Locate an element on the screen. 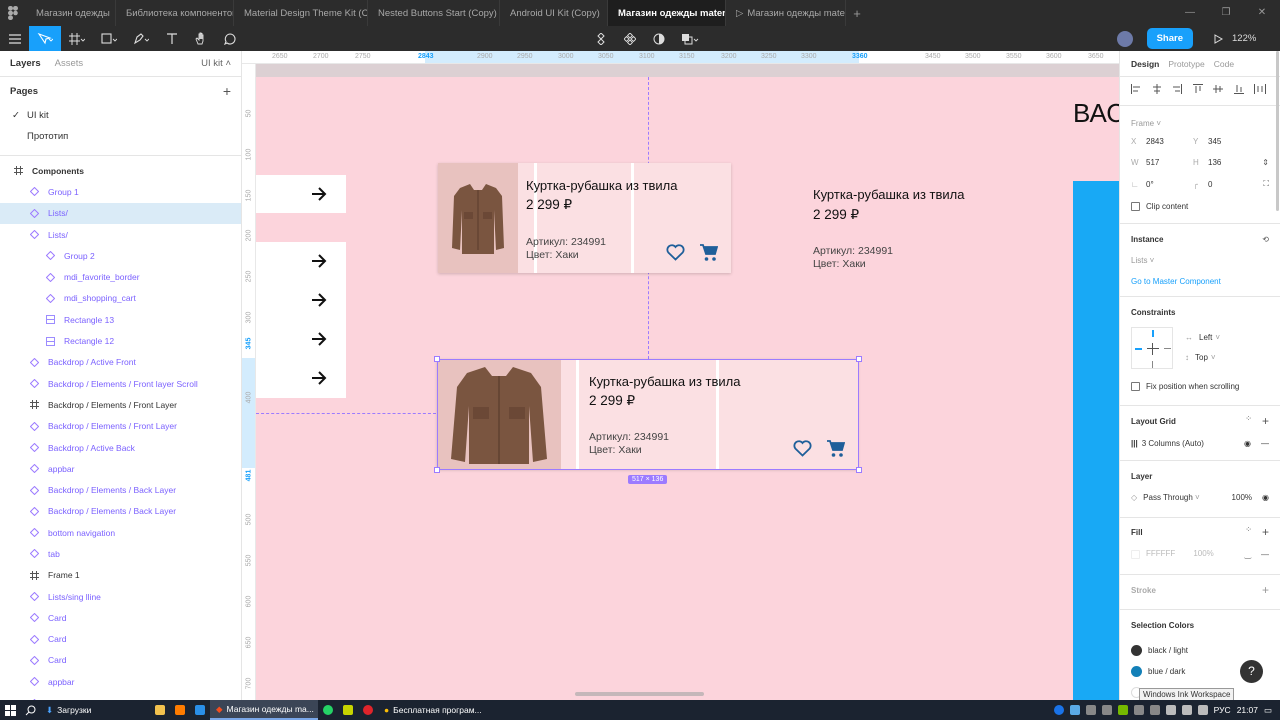  frame-label: Frame ˅ is located at coordinates (1146, 123).